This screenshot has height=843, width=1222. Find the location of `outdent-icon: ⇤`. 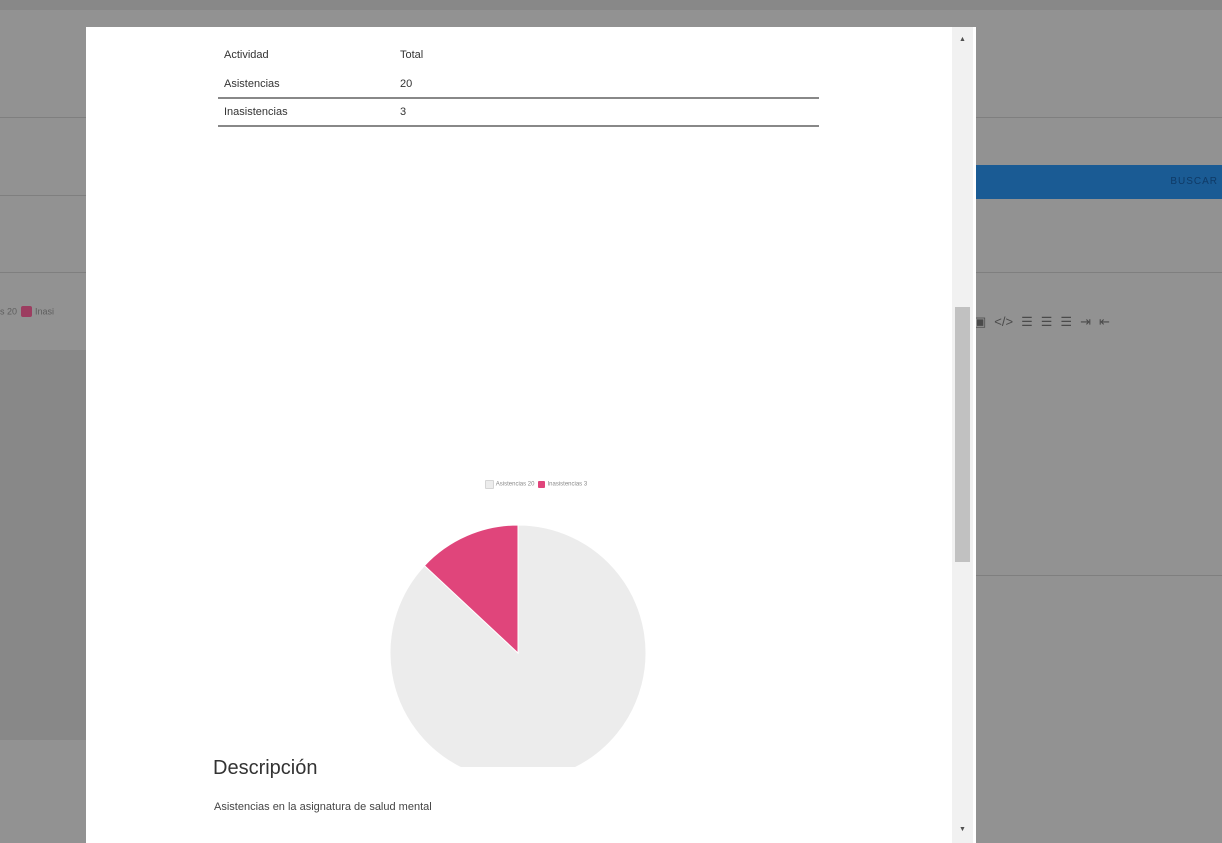

outdent-icon: ⇤ is located at coordinates (1104, 321).